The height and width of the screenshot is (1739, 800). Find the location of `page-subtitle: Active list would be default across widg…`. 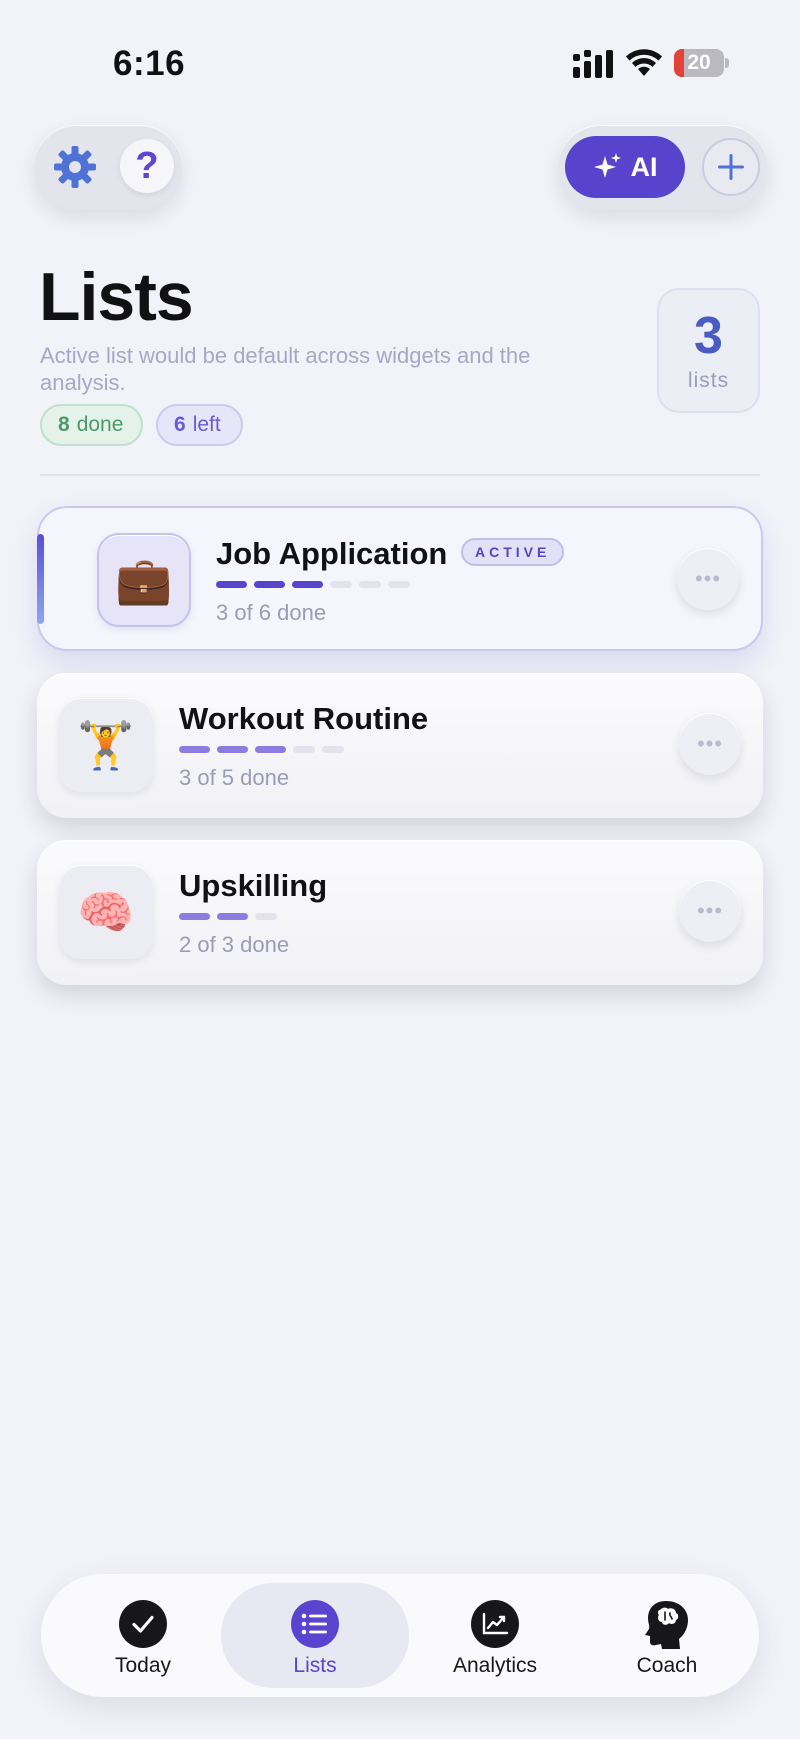

page-subtitle: Active list would be default across widg… is located at coordinates (285, 369).